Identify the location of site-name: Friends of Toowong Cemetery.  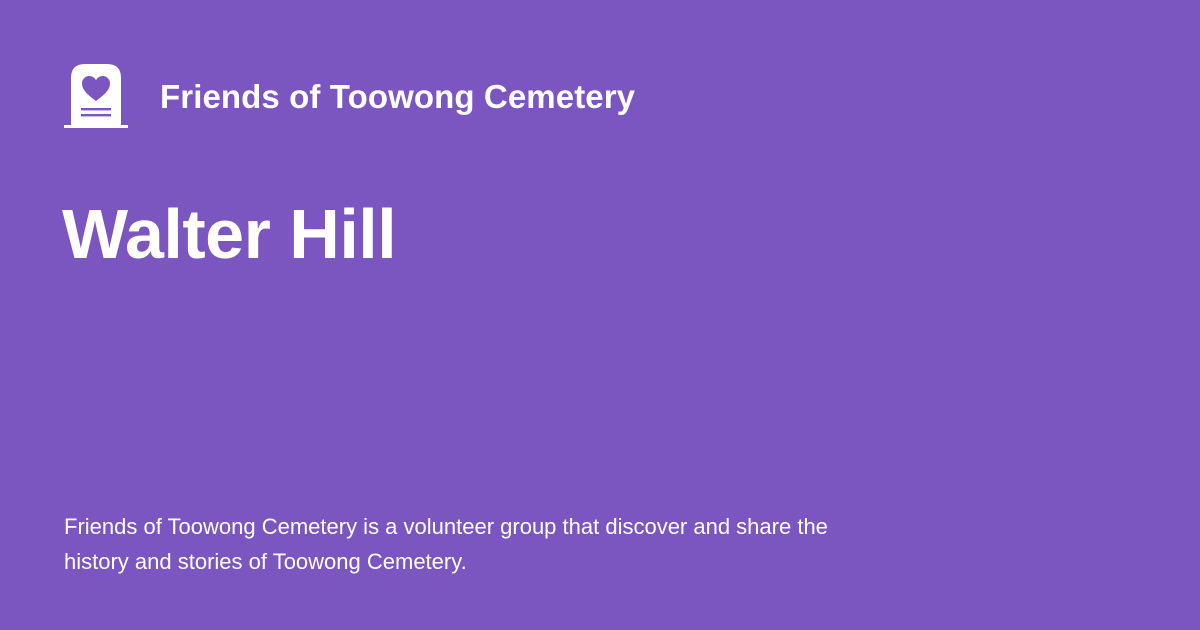
(398, 96).